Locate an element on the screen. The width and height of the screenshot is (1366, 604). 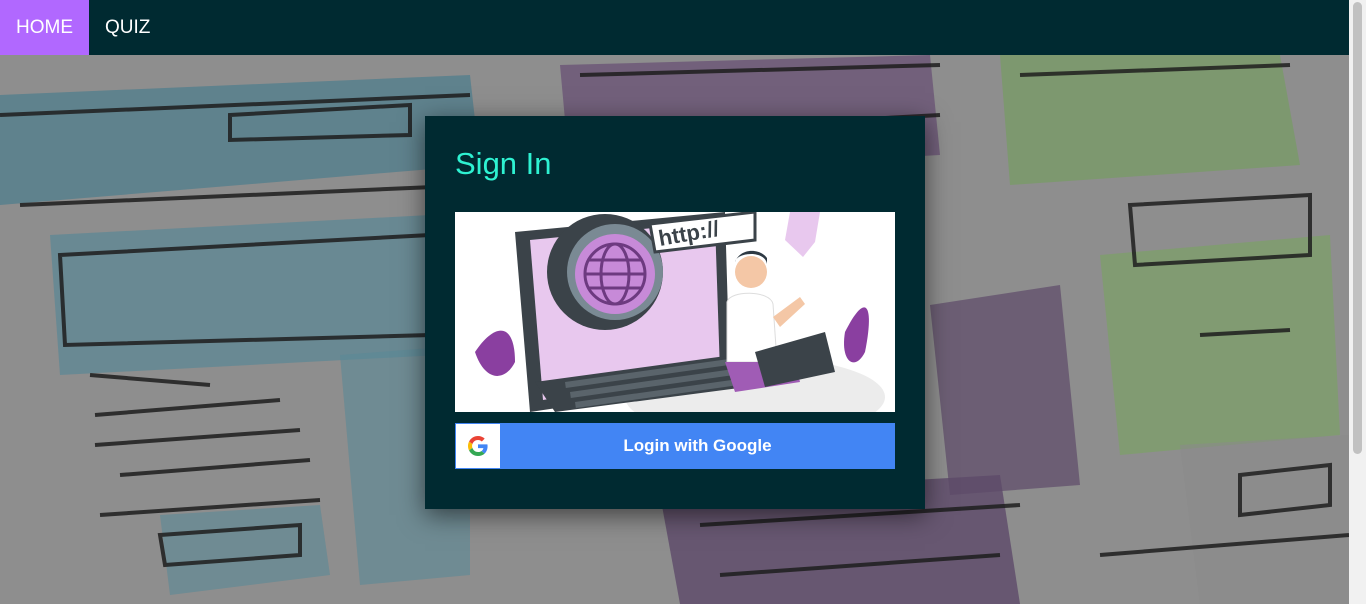
login-with-google-button: Login with Google is located at coordinates (675, 446).